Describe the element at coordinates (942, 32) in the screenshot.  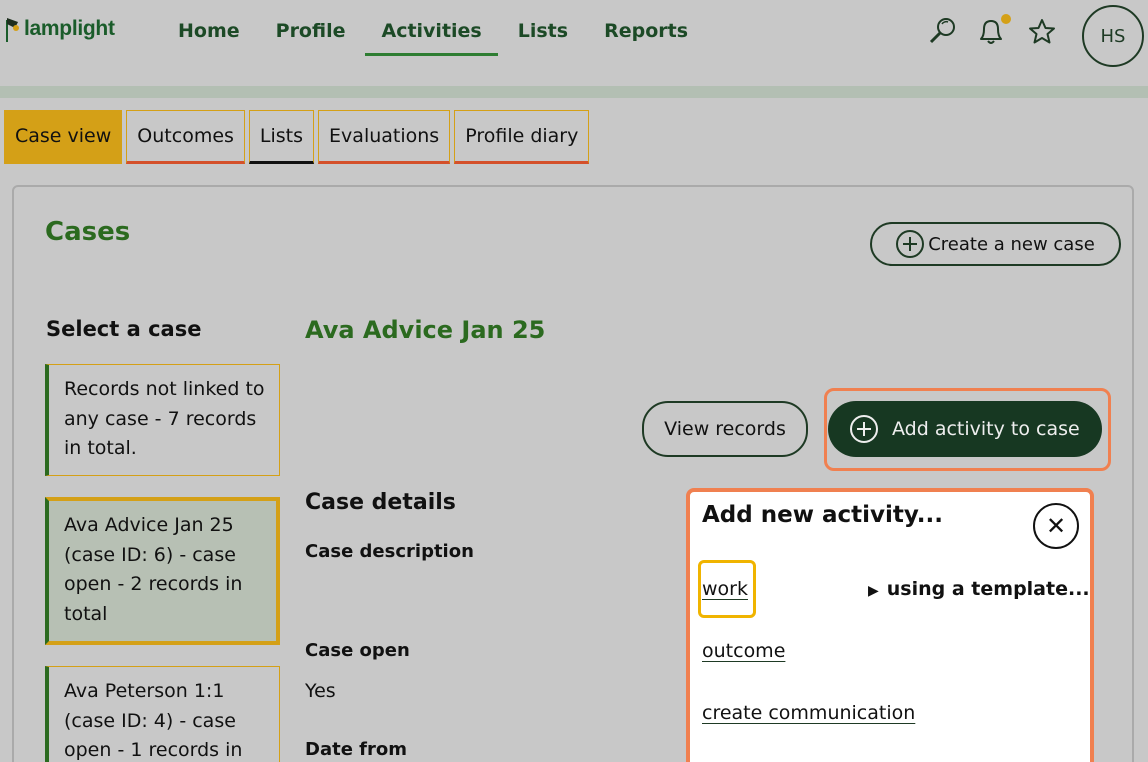
I see `search-icon` at that location.